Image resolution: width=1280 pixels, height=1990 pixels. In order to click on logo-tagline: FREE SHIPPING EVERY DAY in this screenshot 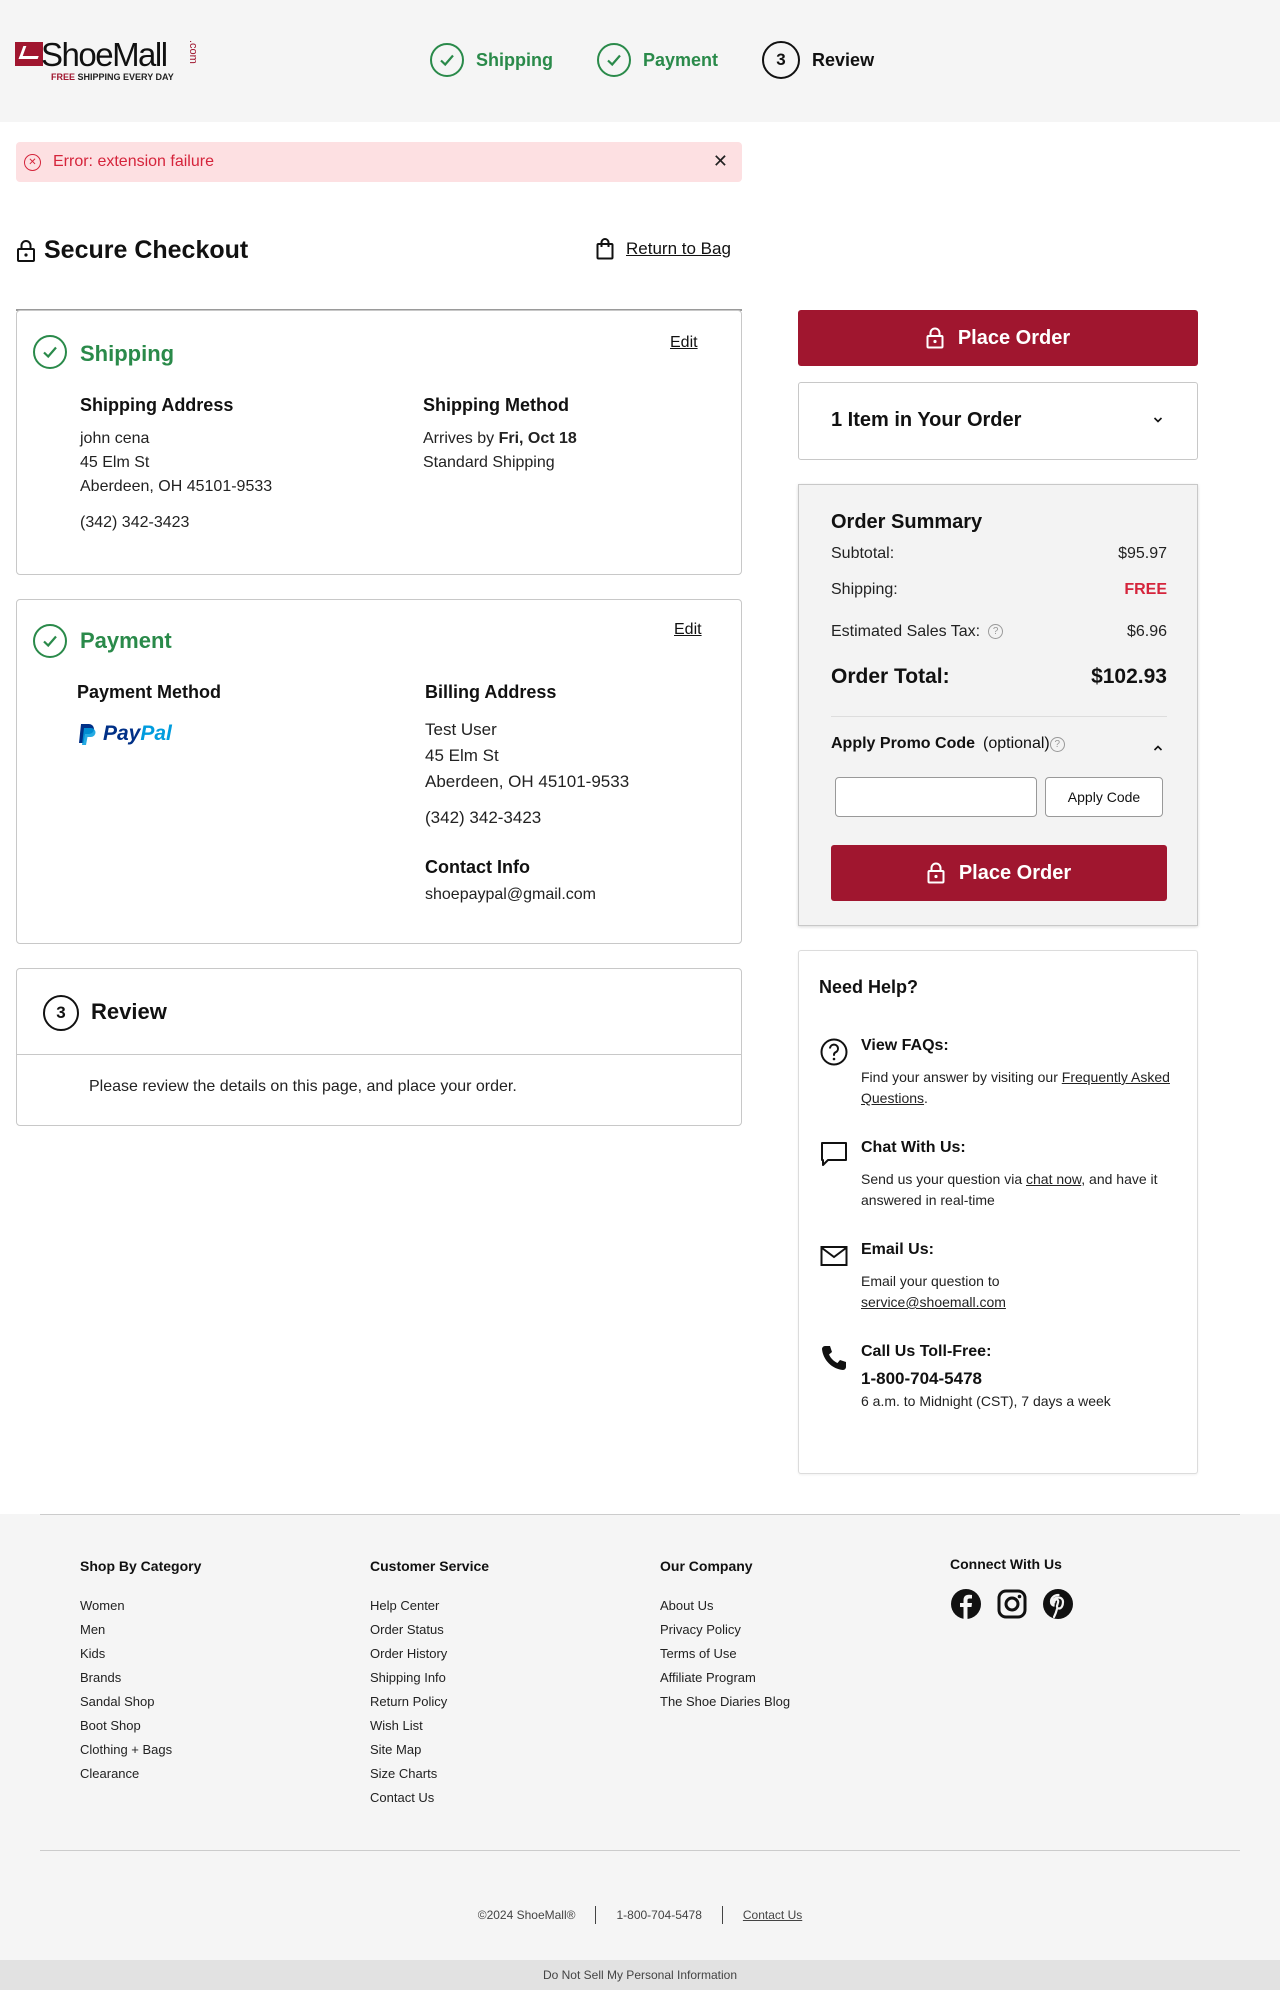, I will do `click(112, 77)`.